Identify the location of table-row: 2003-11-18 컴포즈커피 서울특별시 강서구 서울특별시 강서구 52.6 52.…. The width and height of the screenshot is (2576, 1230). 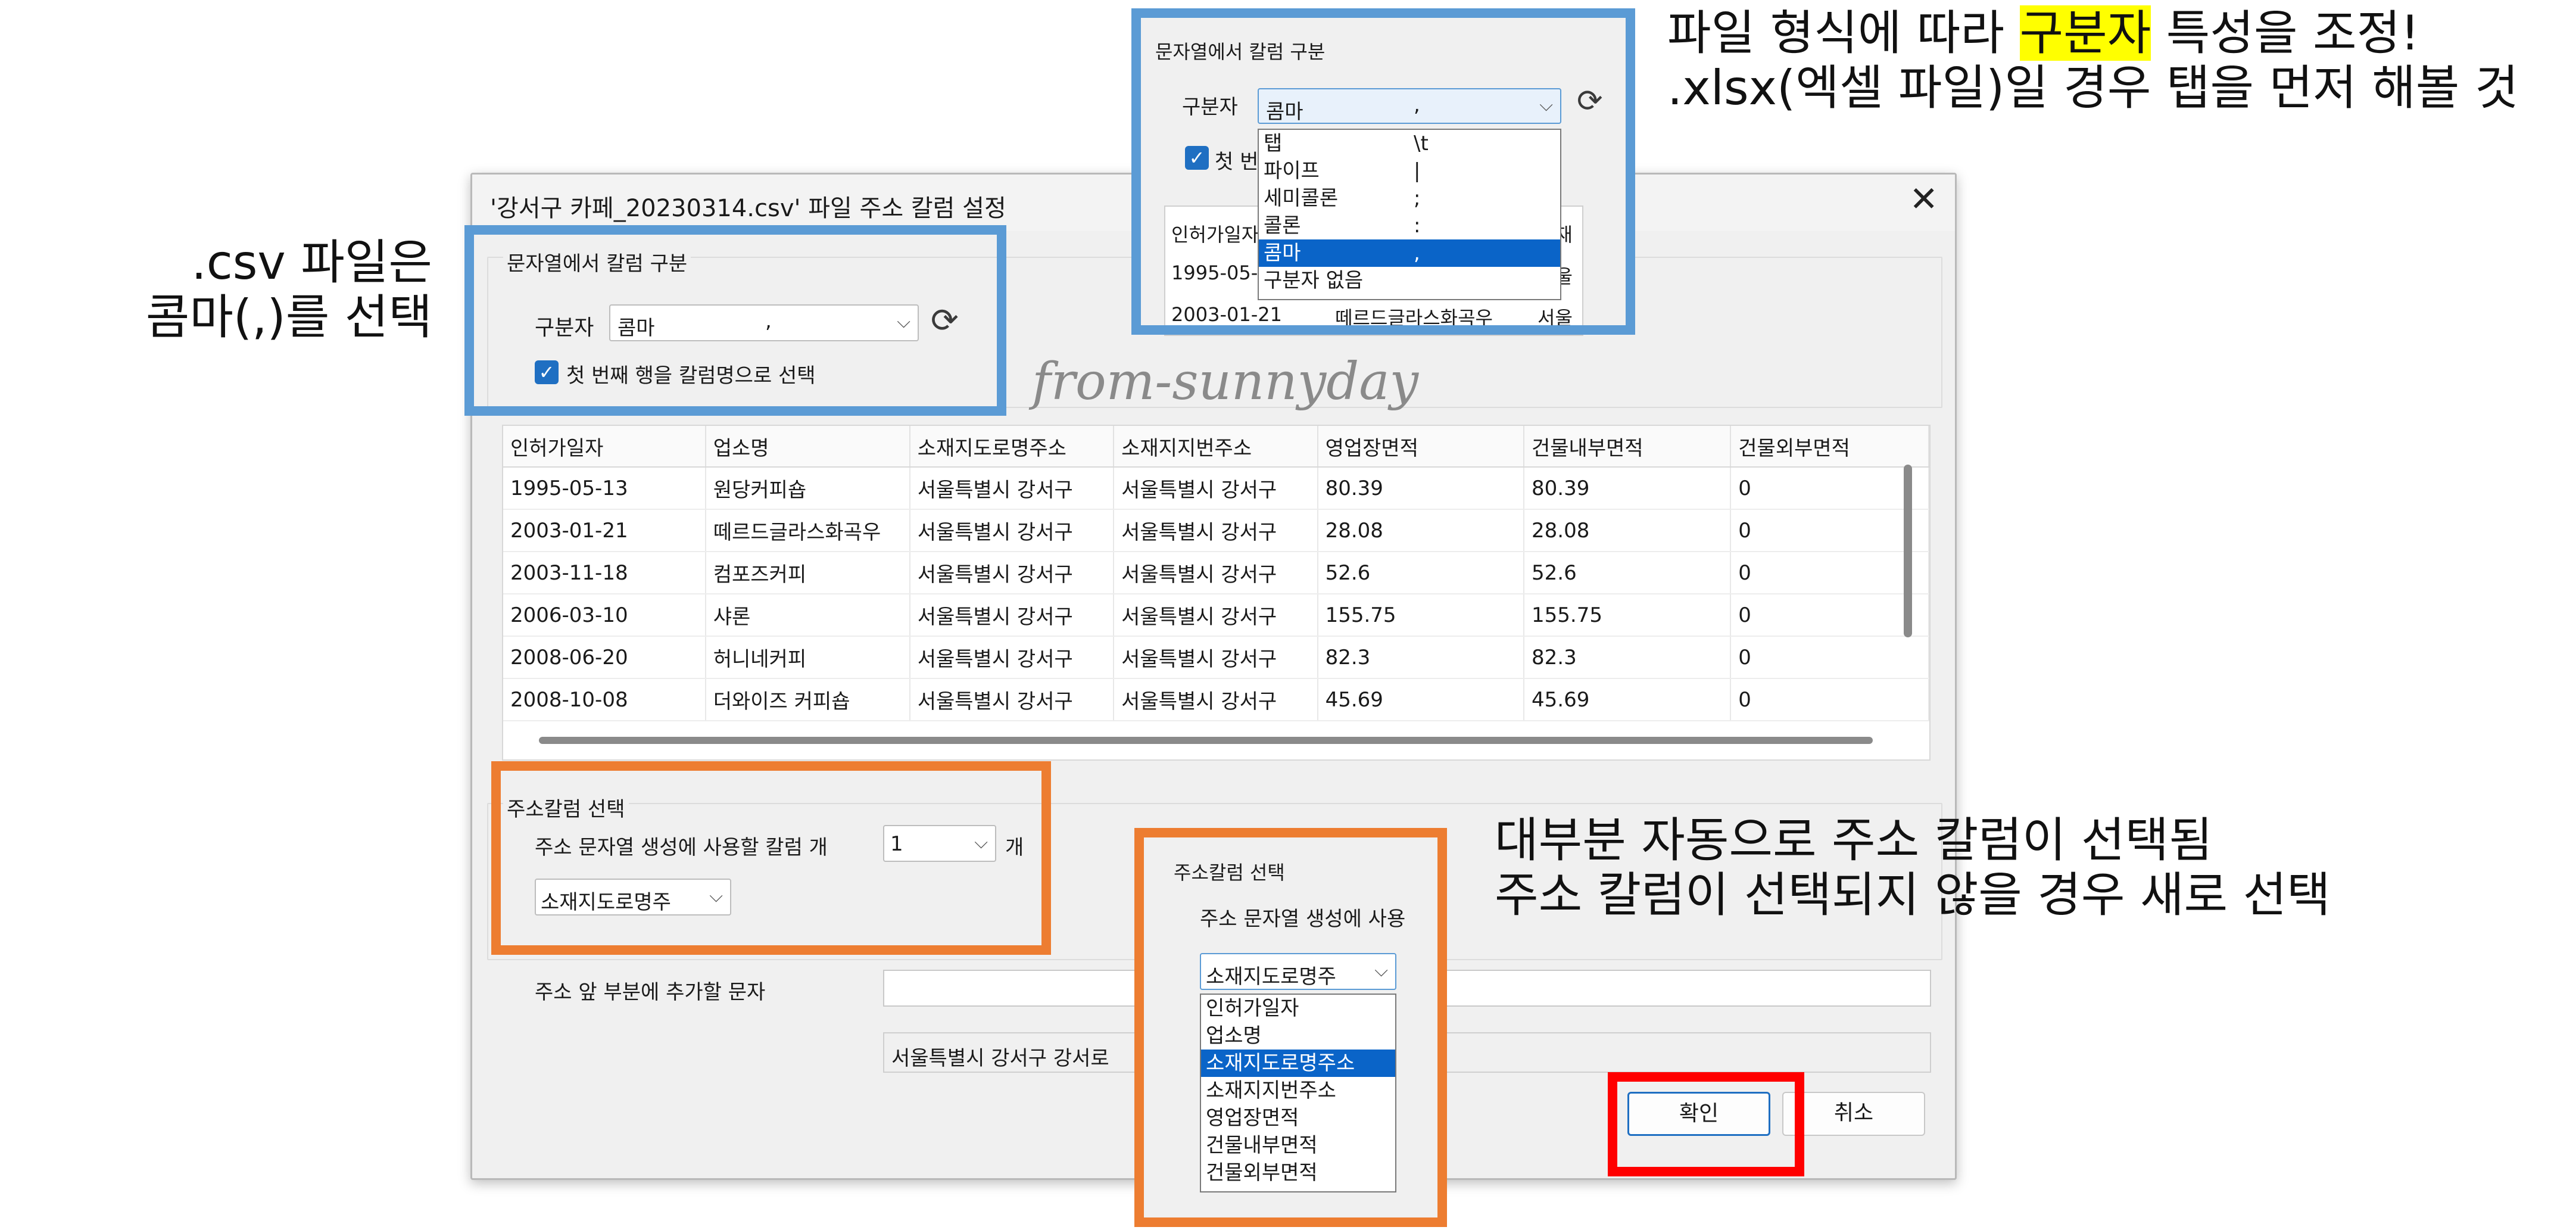
(1216, 573).